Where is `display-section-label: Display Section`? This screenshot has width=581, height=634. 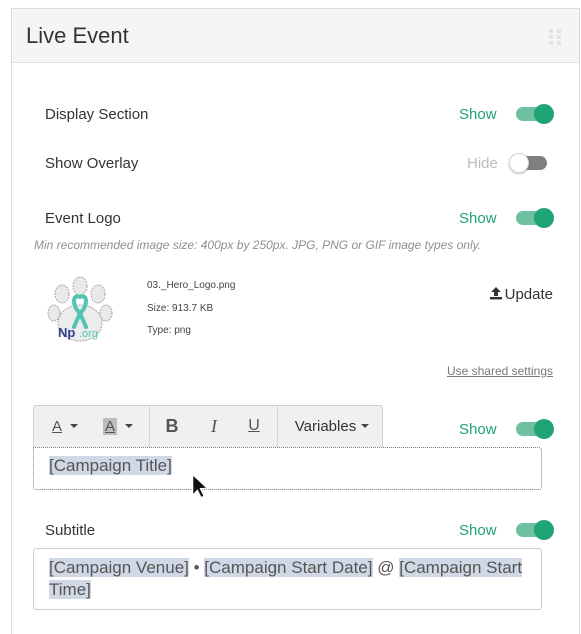
display-section-label: Display Section is located at coordinates (97, 114).